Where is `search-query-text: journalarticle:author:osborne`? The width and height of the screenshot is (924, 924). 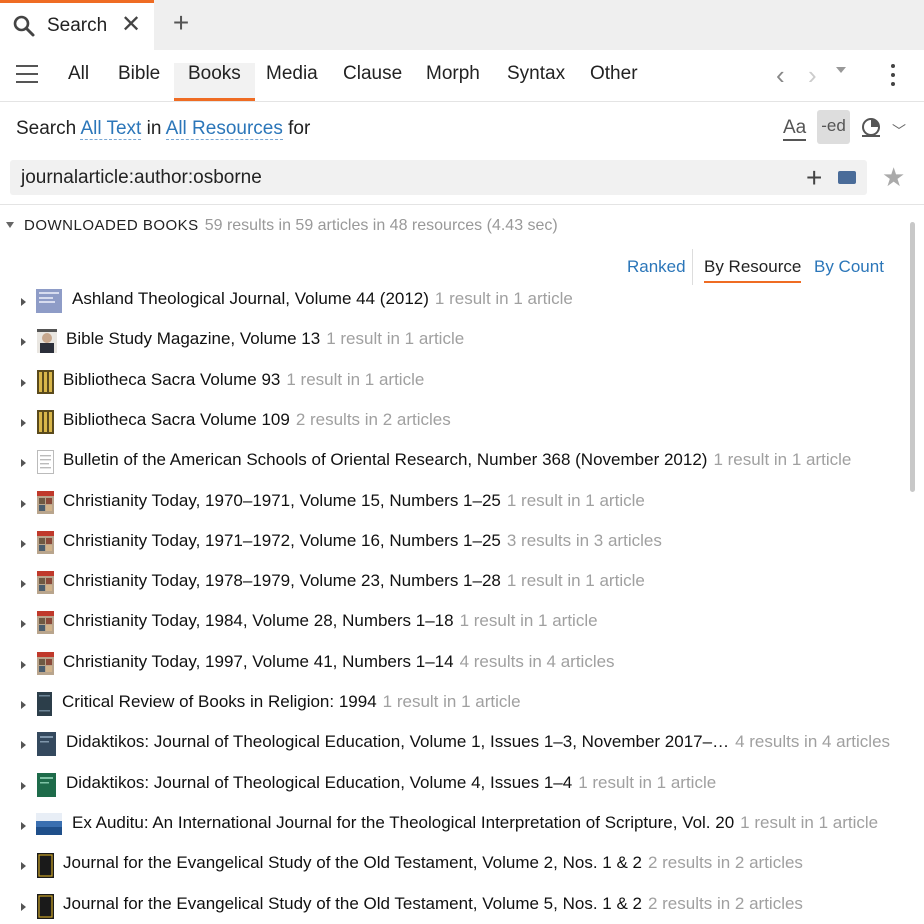
search-query-text: journalarticle:author:osborne is located at coordinates (141, 178).